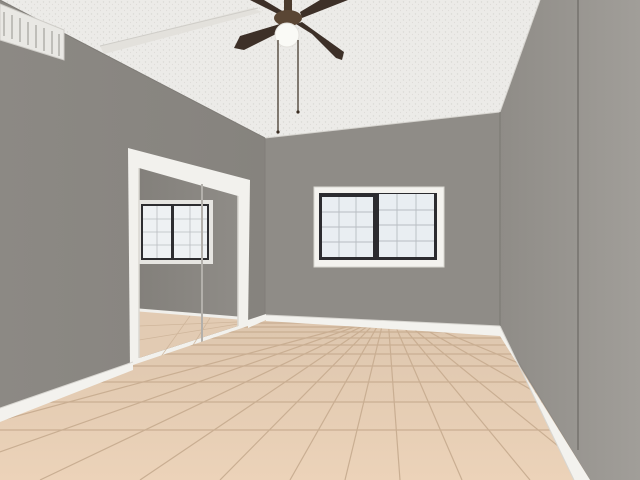  What do you see at coordinates (379, 227) in the screenshot?
I see `double-window` at bounding box center [379, 227].